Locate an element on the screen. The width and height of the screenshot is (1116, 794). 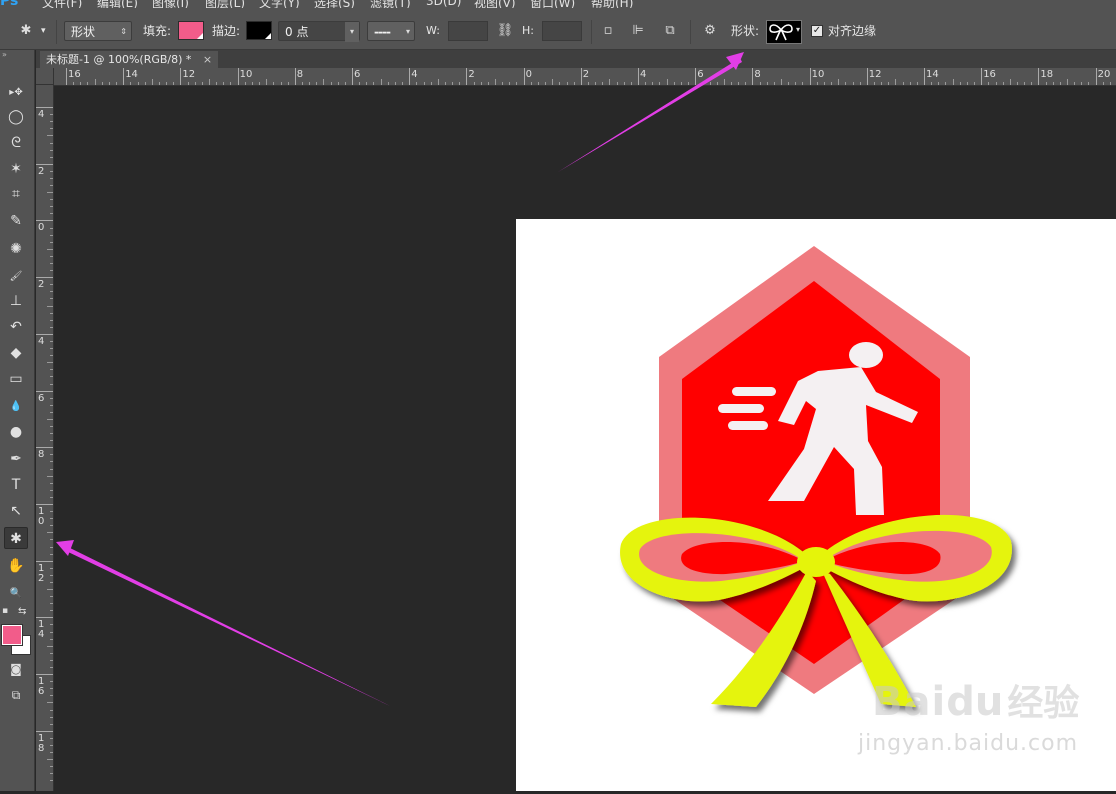
menu-filter: 滤镜(T) is located at coordinates (390, 4).